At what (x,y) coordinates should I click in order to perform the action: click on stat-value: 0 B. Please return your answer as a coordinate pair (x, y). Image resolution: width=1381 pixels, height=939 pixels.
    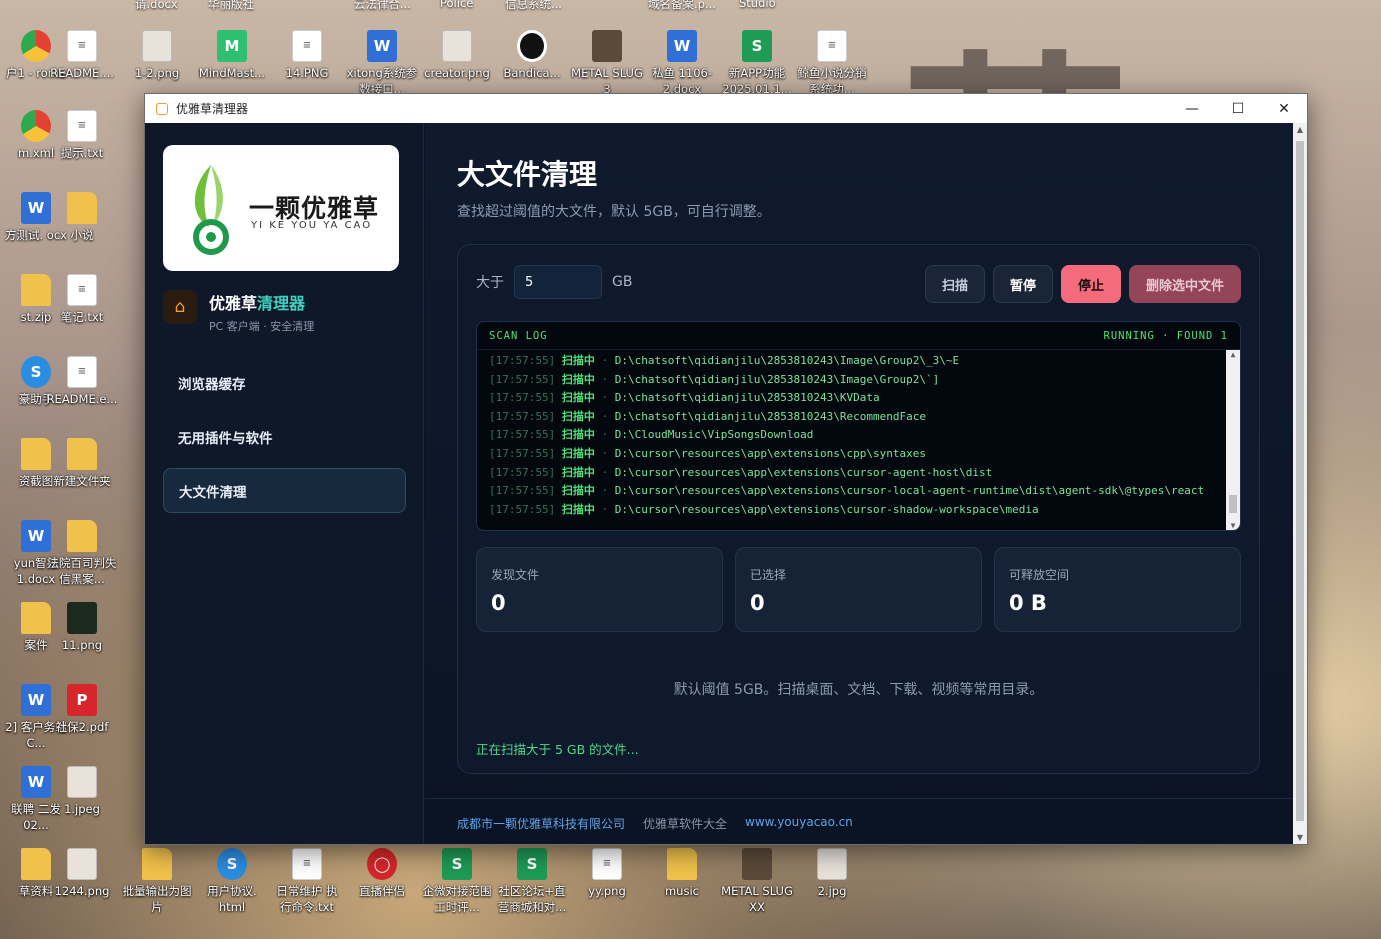
    Looking at the image, I should click on (1028, 603).